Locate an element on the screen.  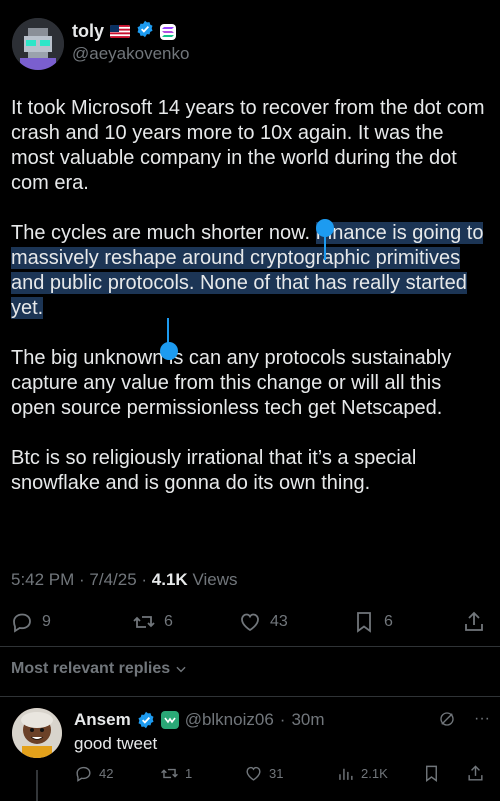
reply-share-button is located at coordinates (475, 773).